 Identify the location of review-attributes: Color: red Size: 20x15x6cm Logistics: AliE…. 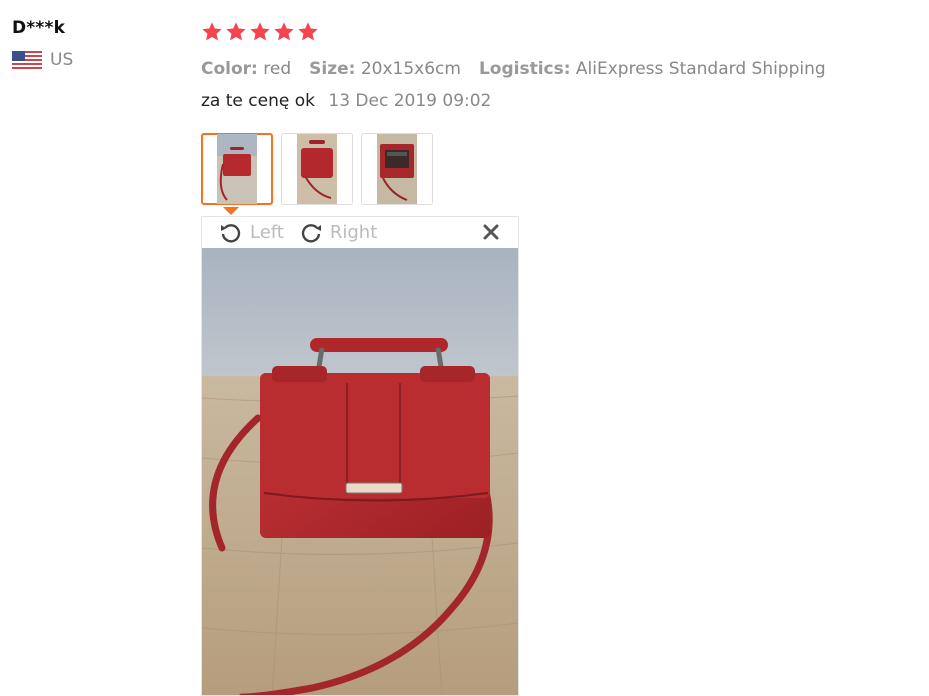
(551, 69).